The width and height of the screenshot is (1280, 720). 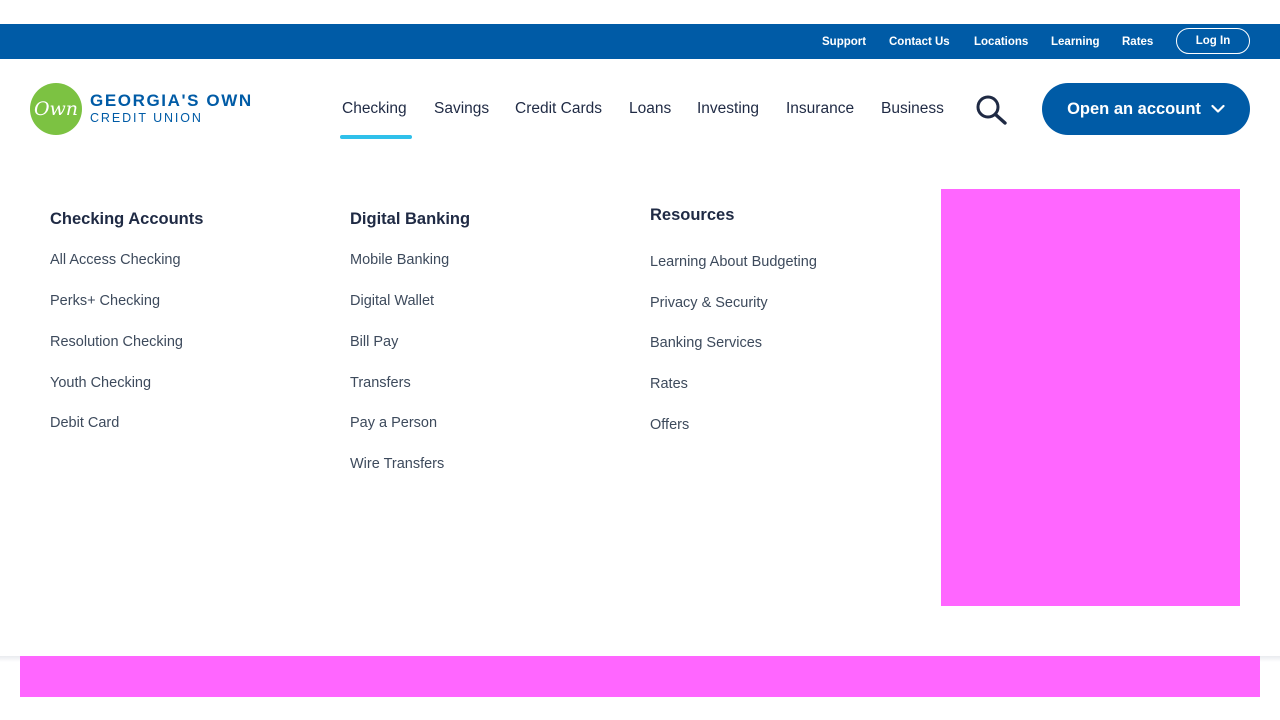 What do you see at coordinates (919, 42) in the screenshot?
I see `utility-link-contact-us: Contact Us` at bounding box center [919, 42].